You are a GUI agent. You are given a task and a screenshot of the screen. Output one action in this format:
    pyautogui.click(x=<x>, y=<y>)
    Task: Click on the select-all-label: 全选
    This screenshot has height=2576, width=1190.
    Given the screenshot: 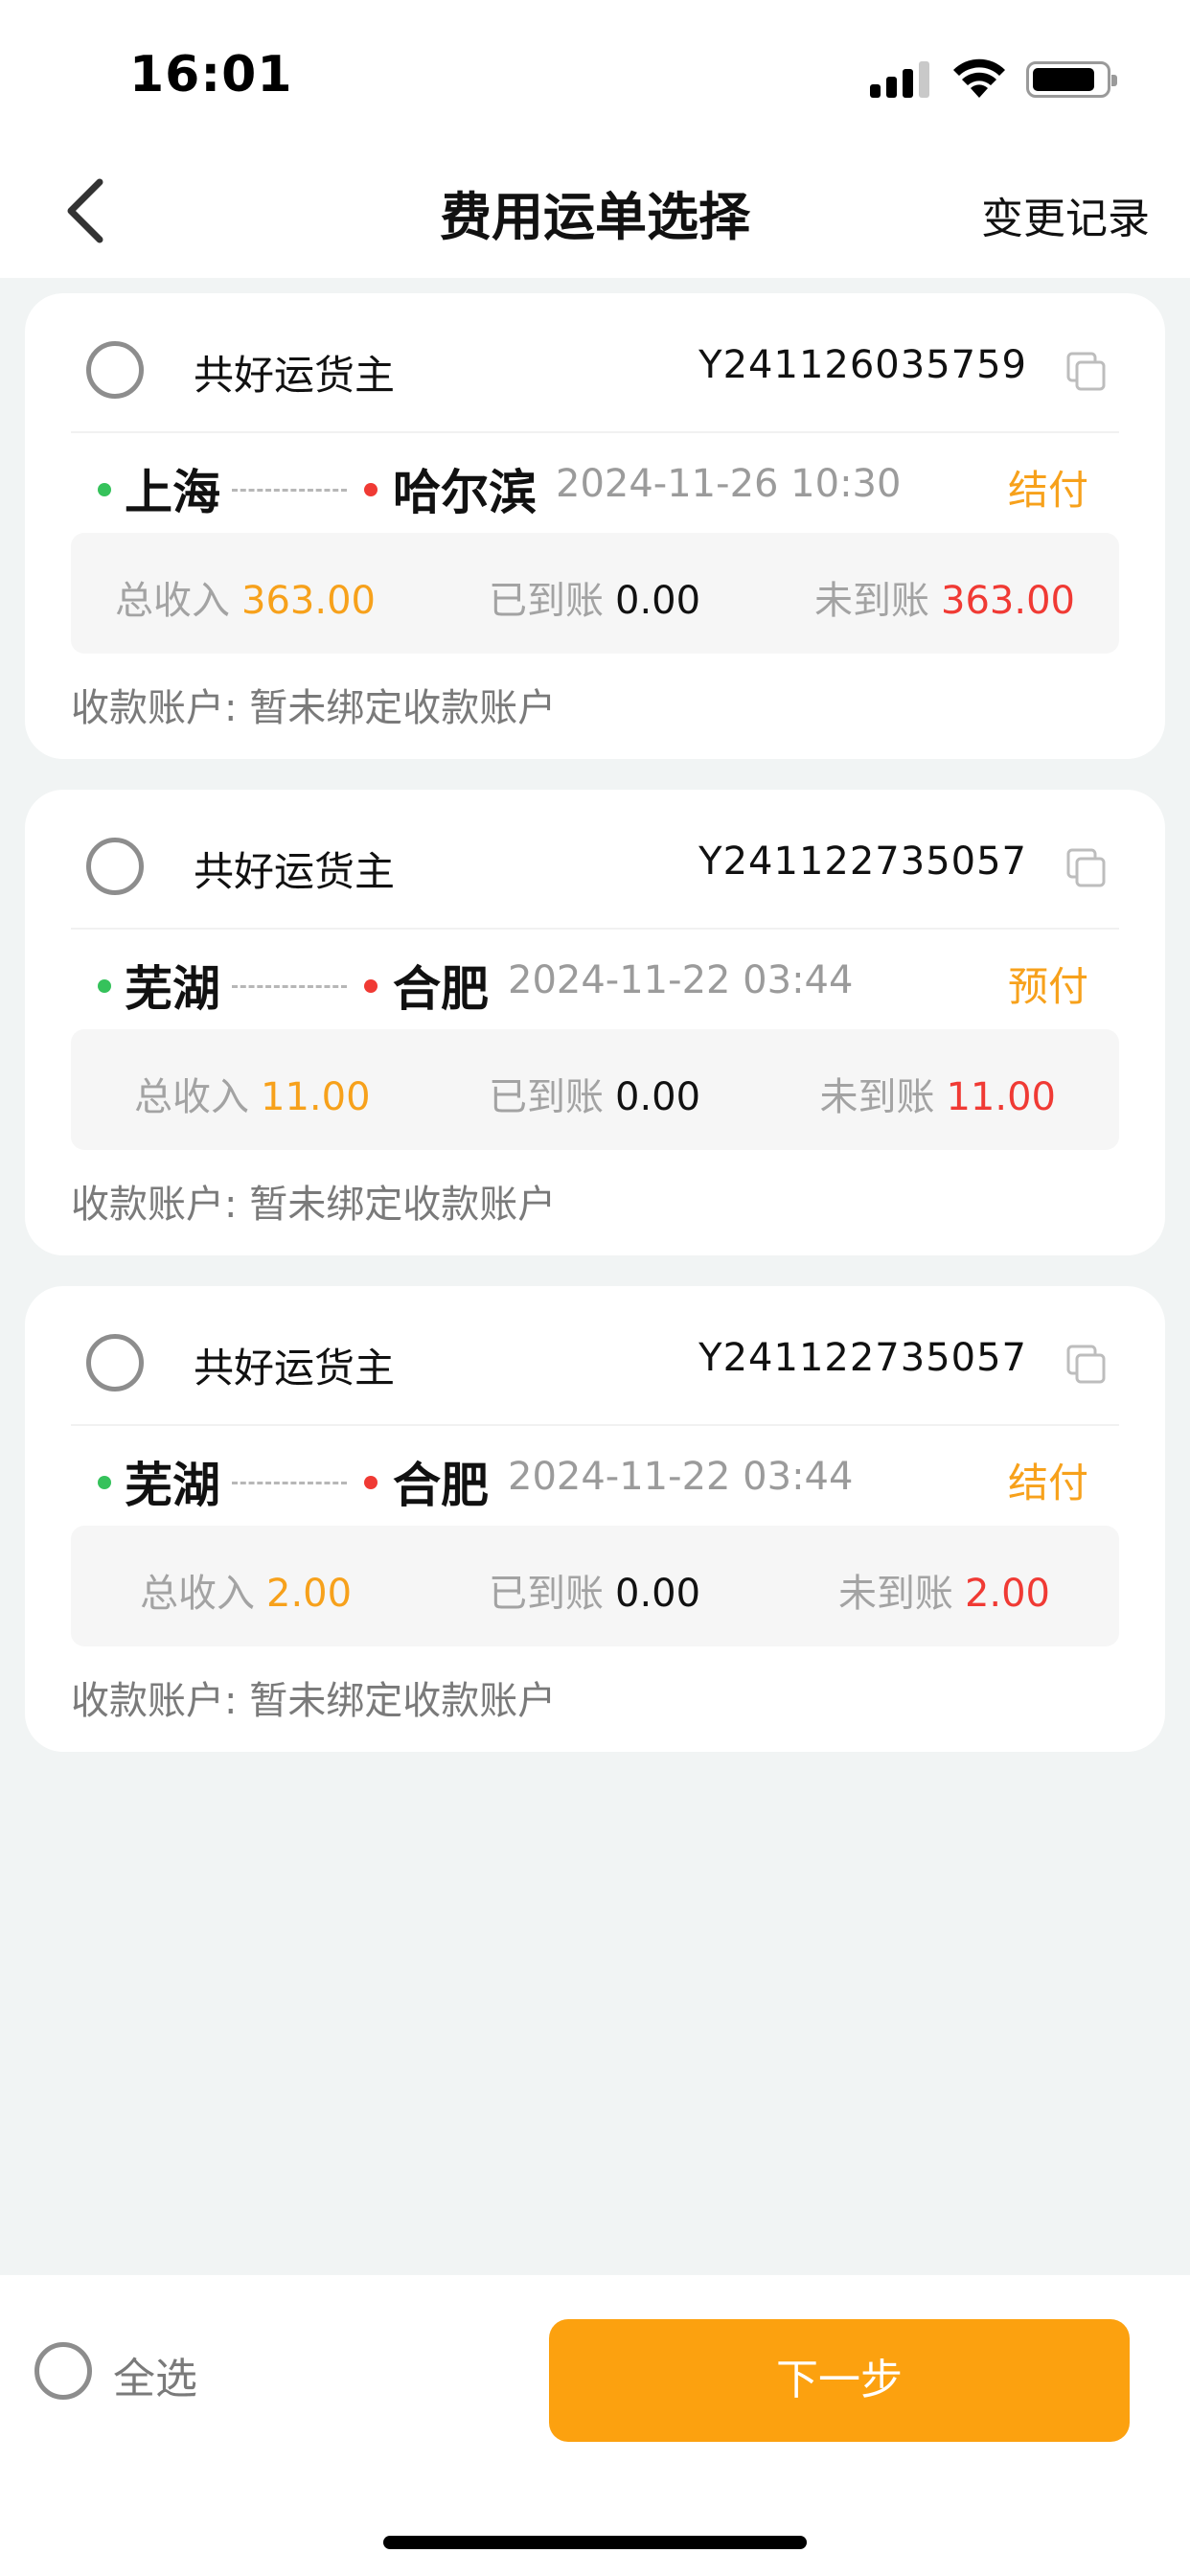 What is the action you would take?
    pyautogui.click(x=155, y=2374)
    